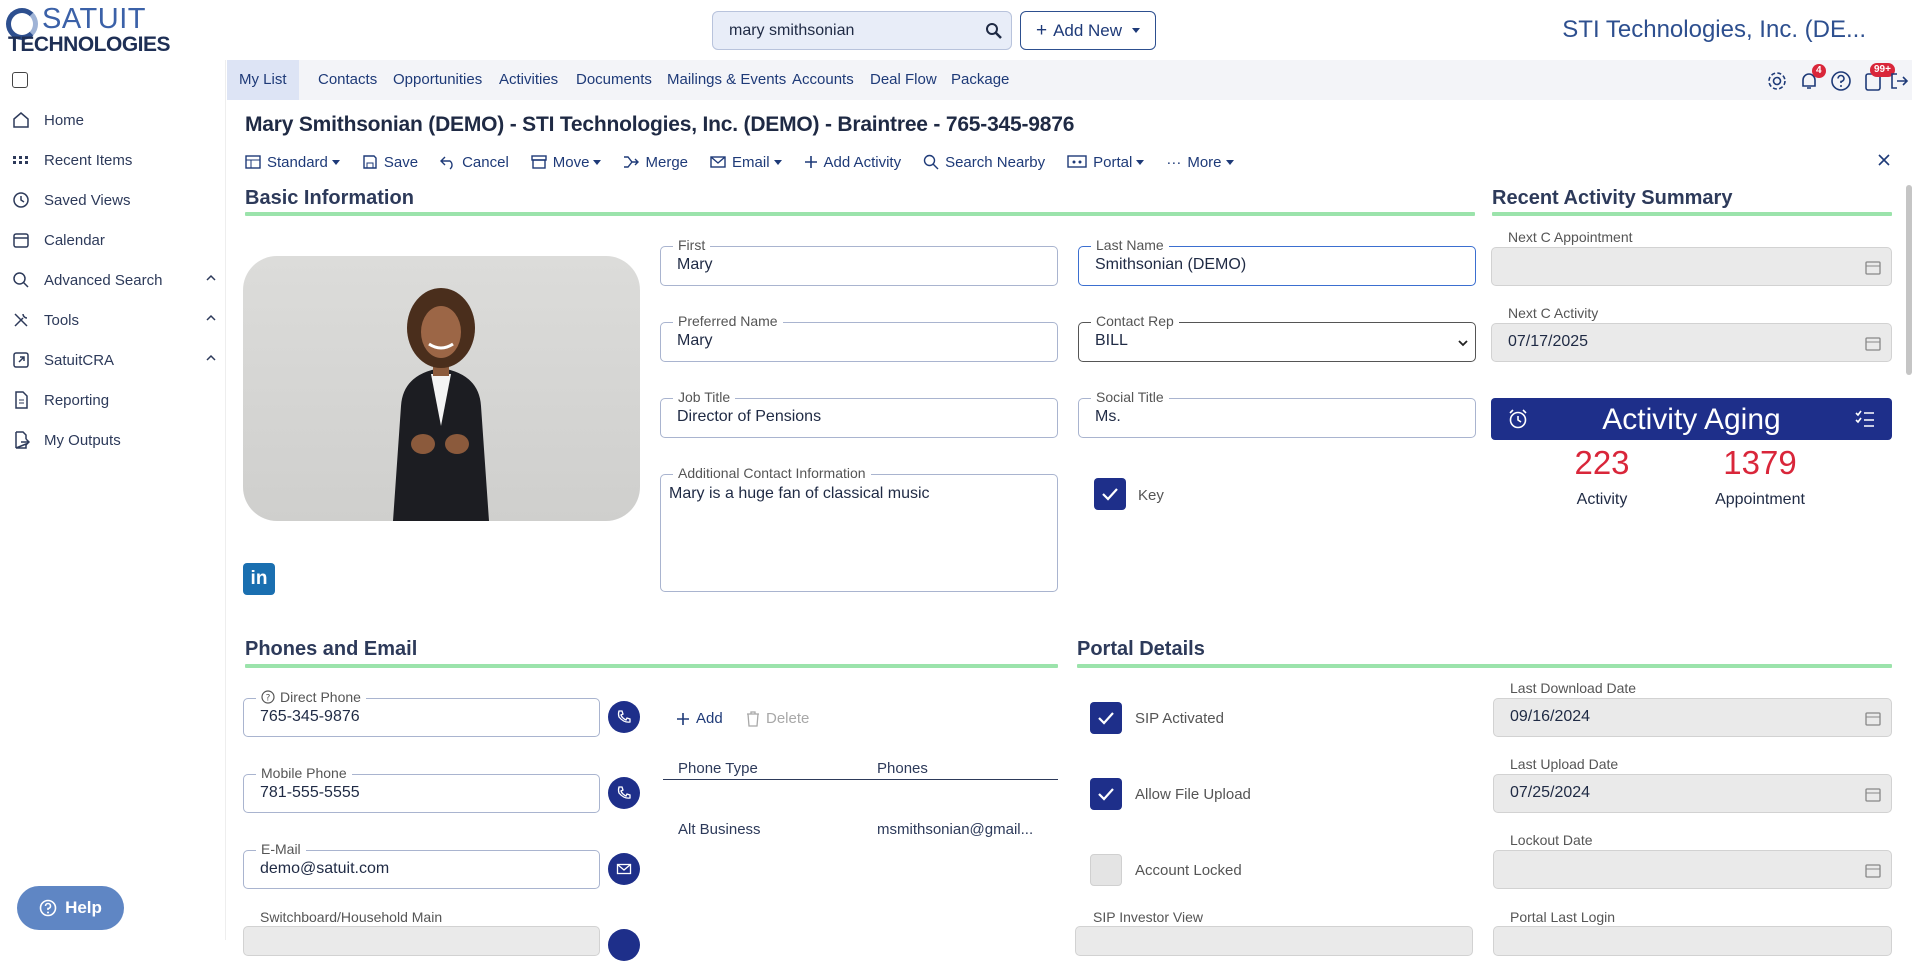  What do you see at coordinates (624, 945) in the screenshot?
I see `call-switchboard-button` at bounding box center [624, 945].